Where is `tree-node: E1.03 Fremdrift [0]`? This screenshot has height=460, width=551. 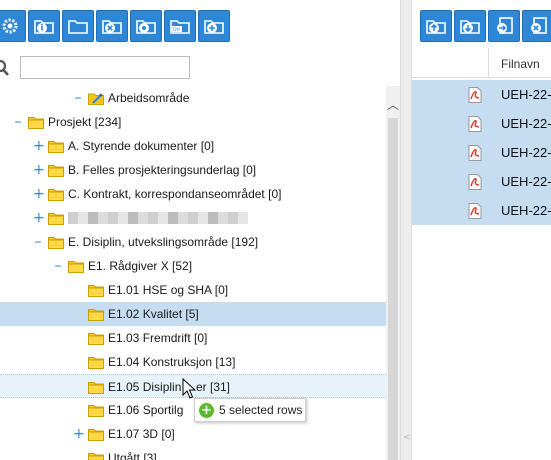 tree-node: E1.03 Fremdrift [0] is located at coordinates (193, 338).